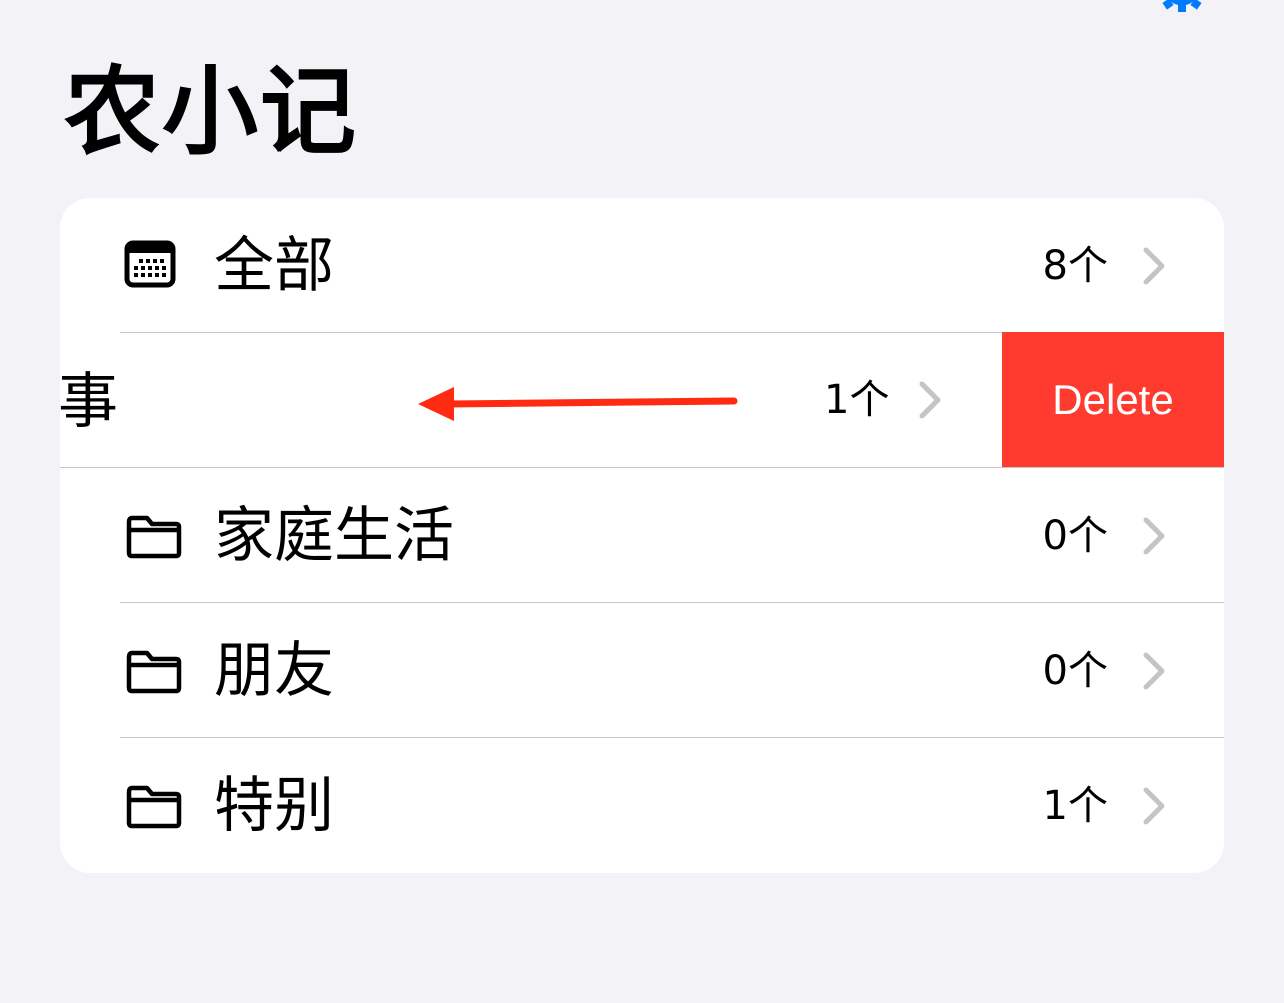 The image size is (1284, 1003). What do you see at coordinates (274, 266) in the screenshot?
I see `folder-label: 全部` at bounding box center [274, 266].